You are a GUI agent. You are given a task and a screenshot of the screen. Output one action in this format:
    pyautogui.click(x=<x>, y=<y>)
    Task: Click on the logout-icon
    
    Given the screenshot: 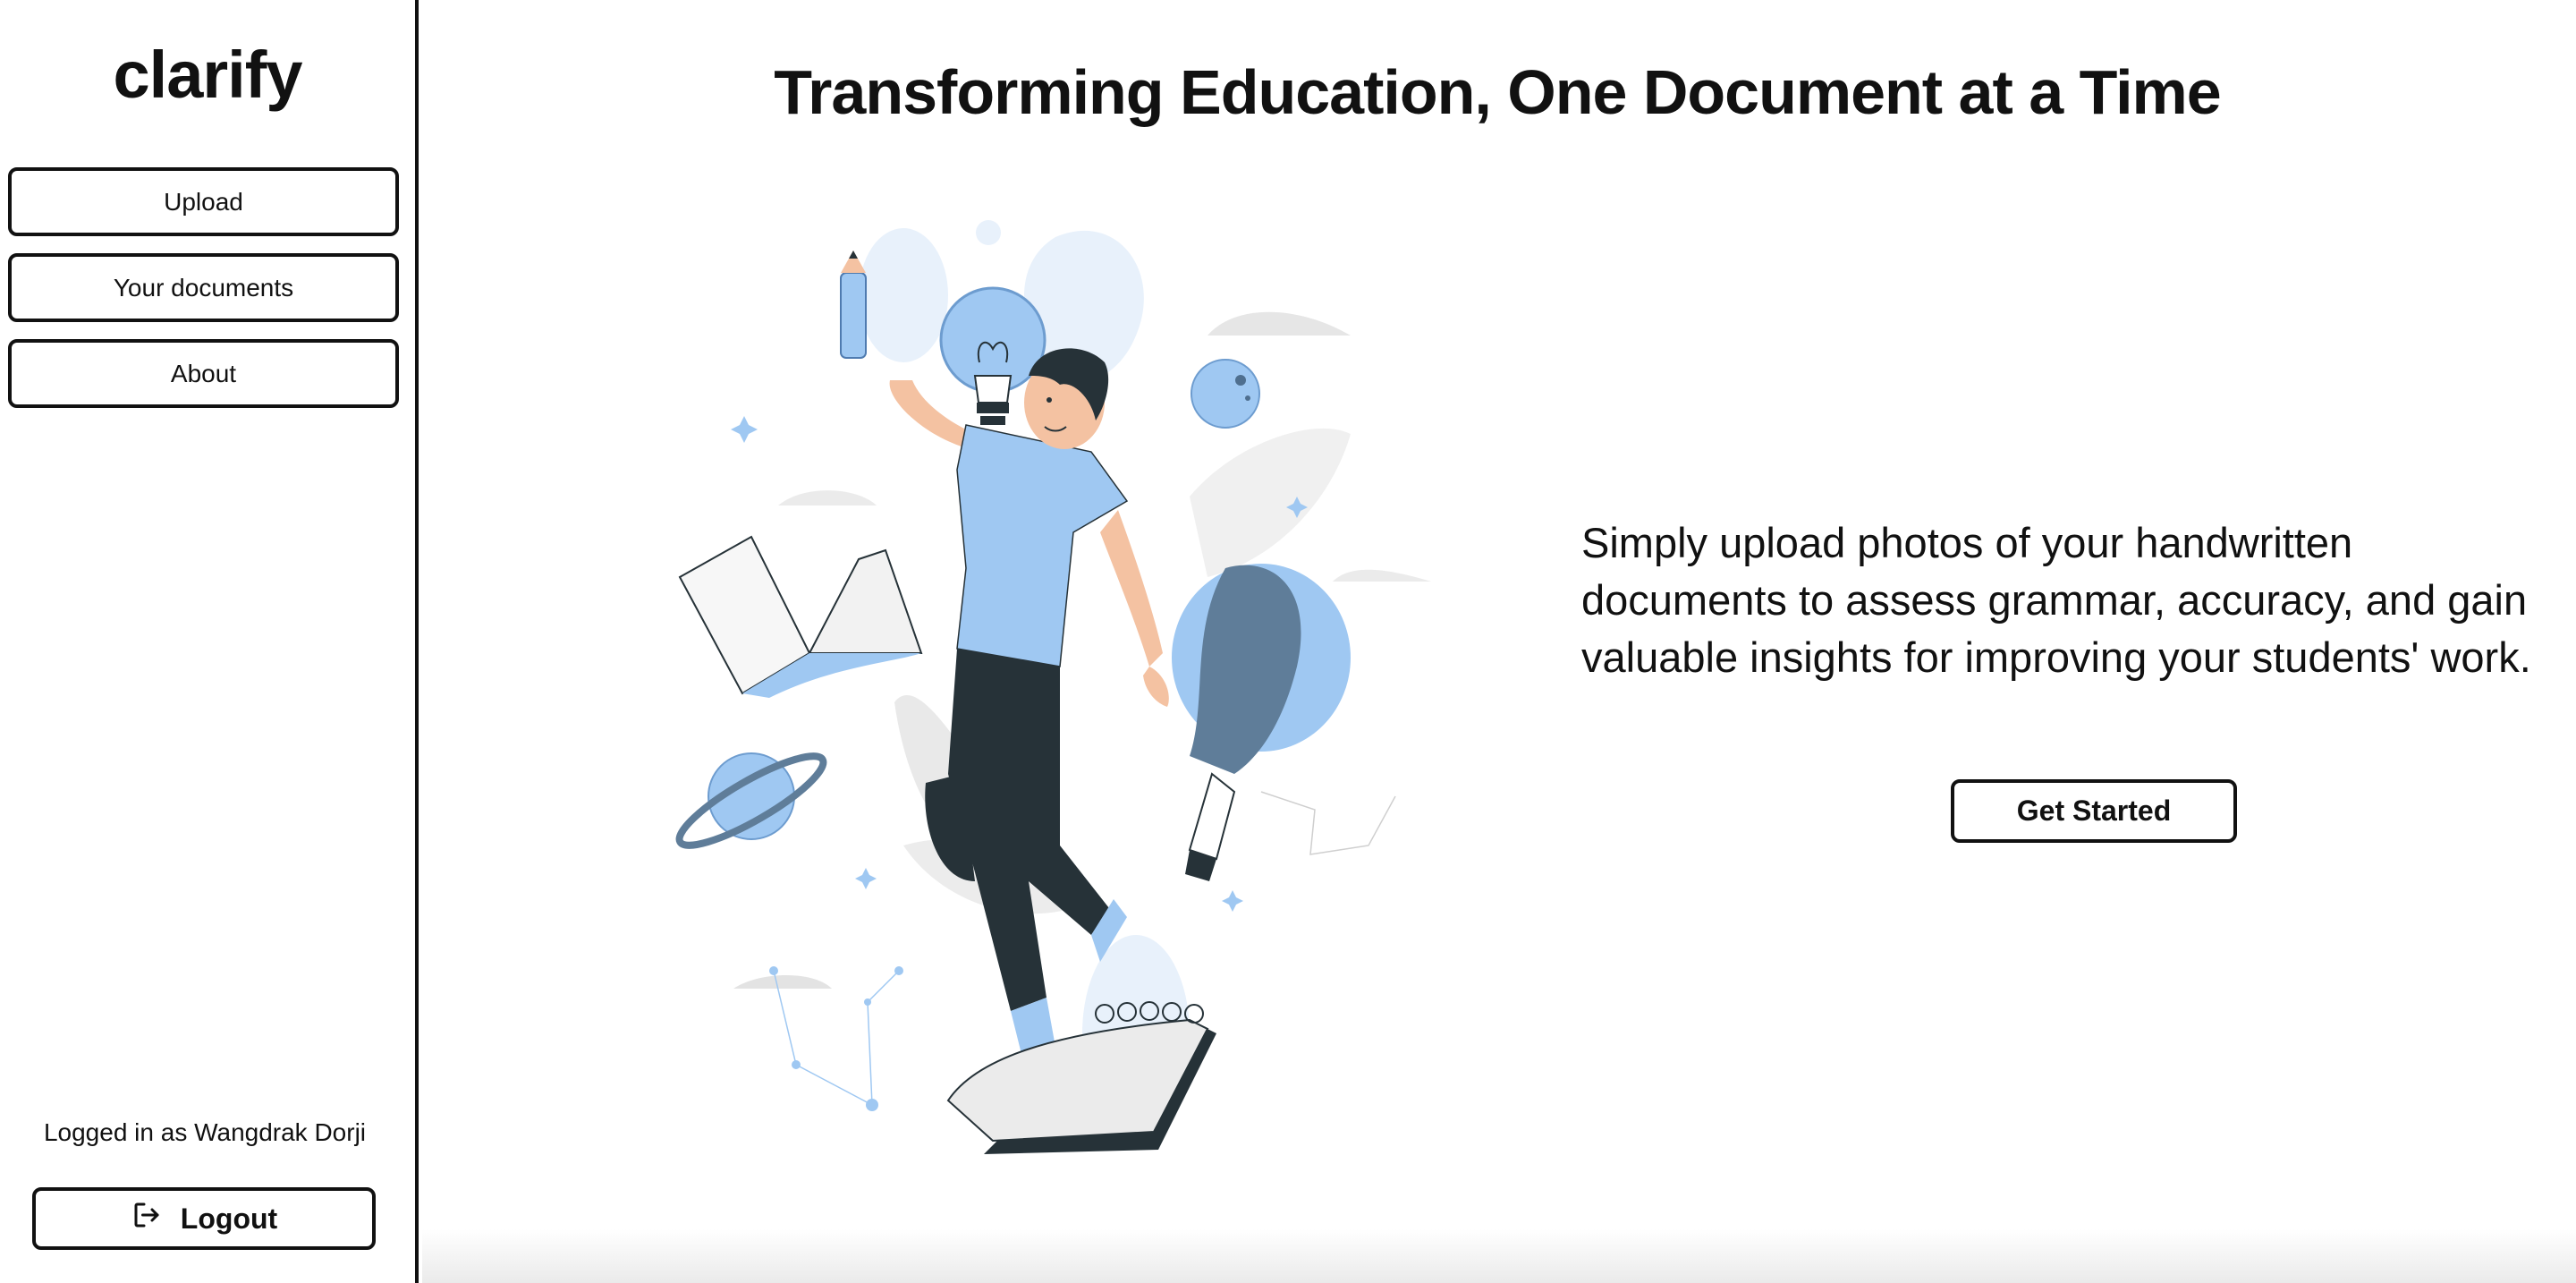 What is the action you would take?
    pyautogui.click(x=147, y=1218)
    